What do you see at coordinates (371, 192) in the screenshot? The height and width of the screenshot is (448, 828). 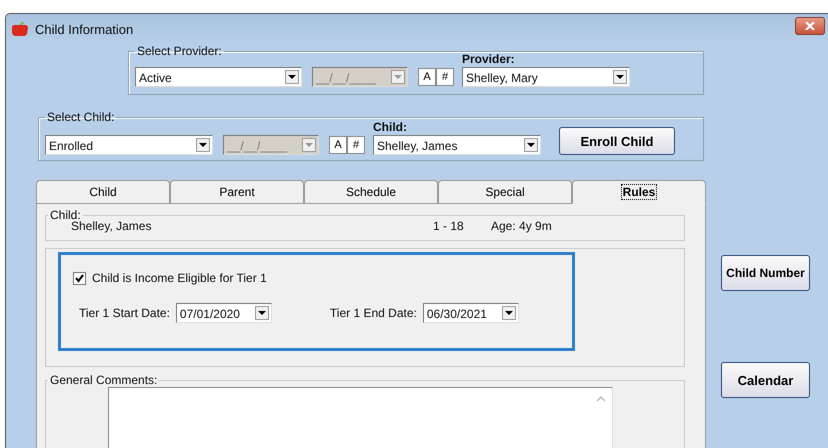 I see `tab: Schedule` at bounding box center [371, 192].